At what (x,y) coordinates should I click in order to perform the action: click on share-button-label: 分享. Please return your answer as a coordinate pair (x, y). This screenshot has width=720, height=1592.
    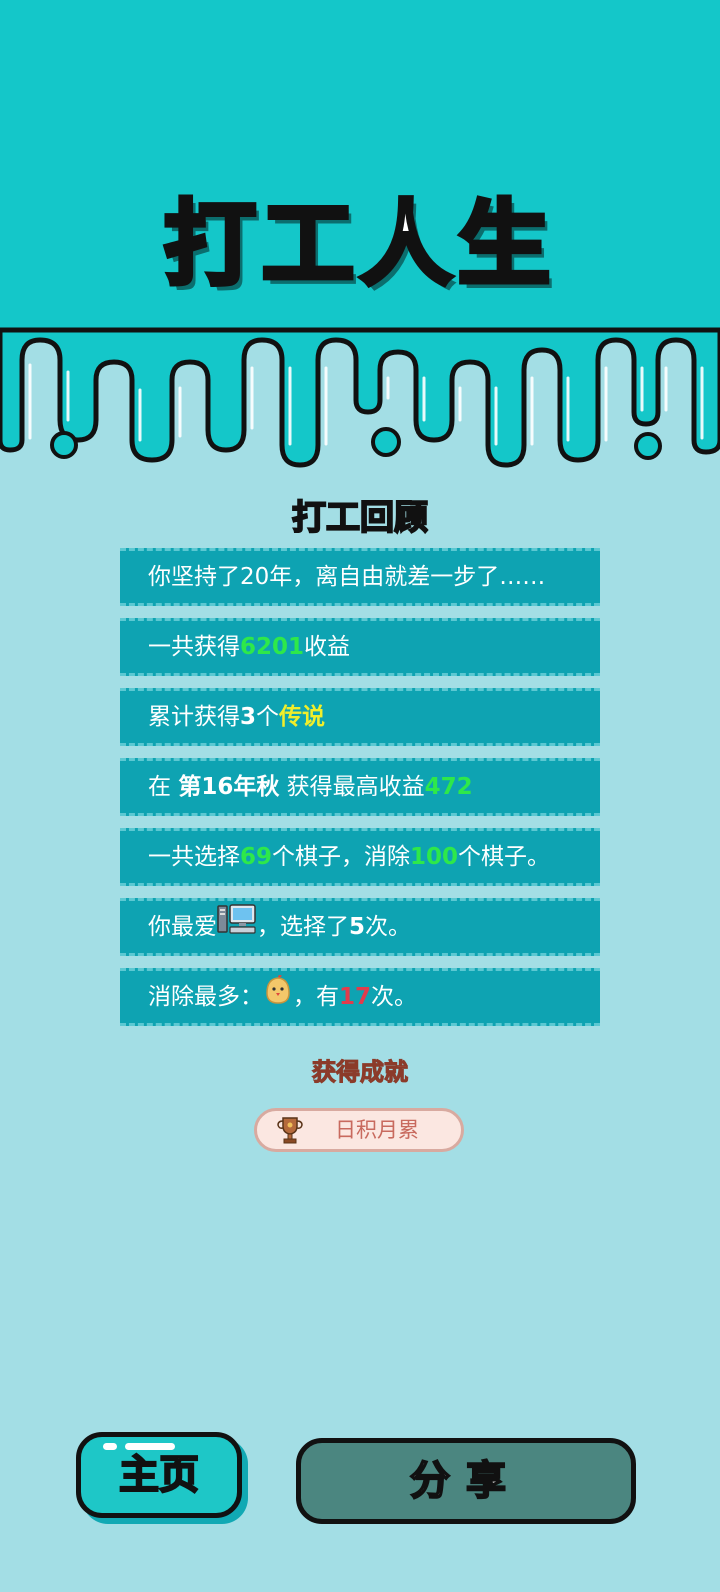
    Looking at the image, I should click on (465, 1481).